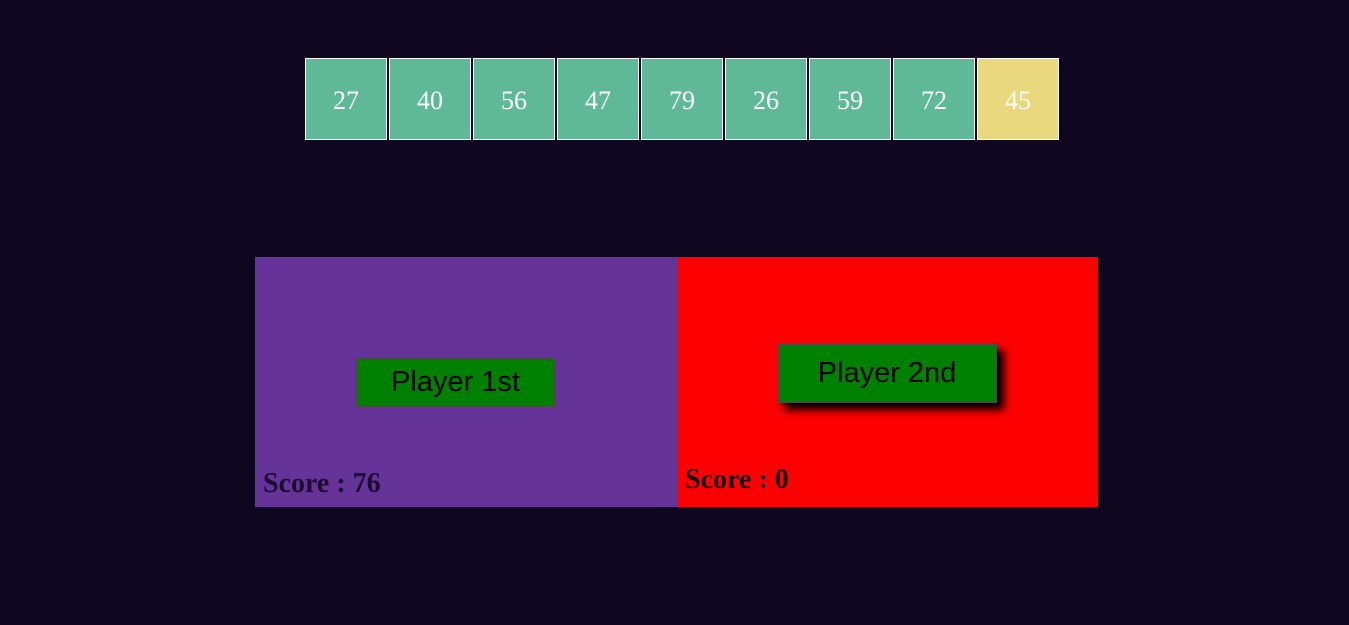 The height and width of the screenshot is (625, 1349). I want to click on number-card: 40, so click(430, 99).